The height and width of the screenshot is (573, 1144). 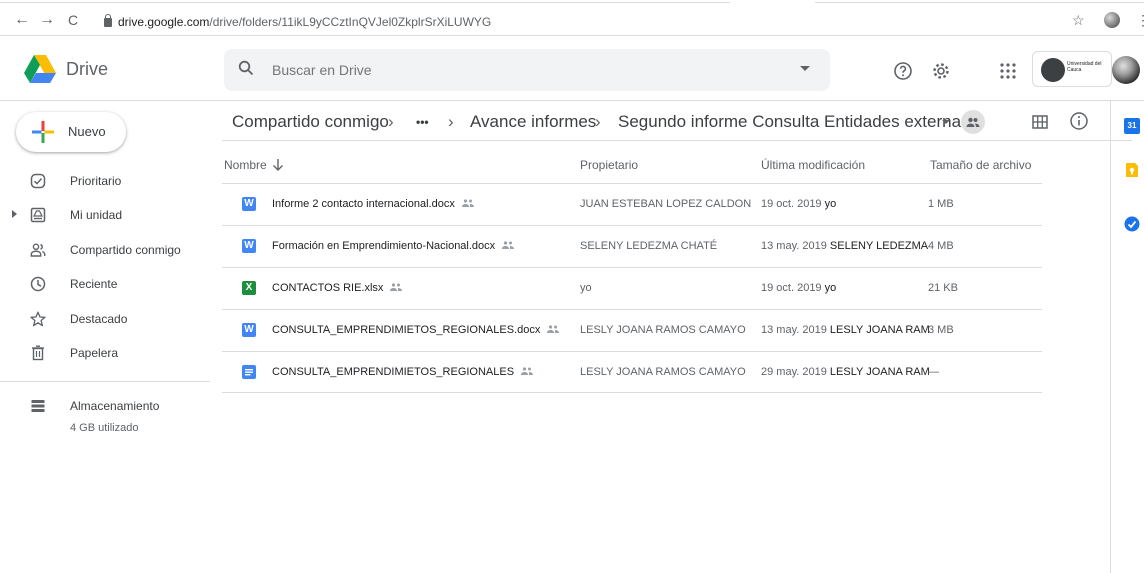 I want to click on search-input, so click(x=512, y=70).